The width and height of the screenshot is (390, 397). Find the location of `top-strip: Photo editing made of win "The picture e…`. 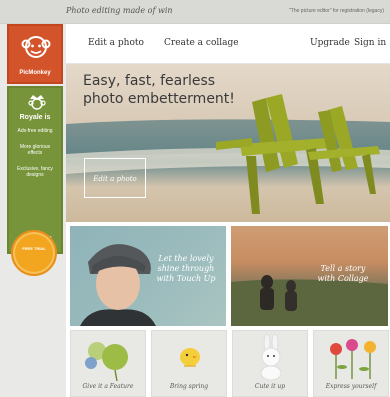

top-strip: Photo editing made of win "The picture e… is located at coordinates (195, 12).